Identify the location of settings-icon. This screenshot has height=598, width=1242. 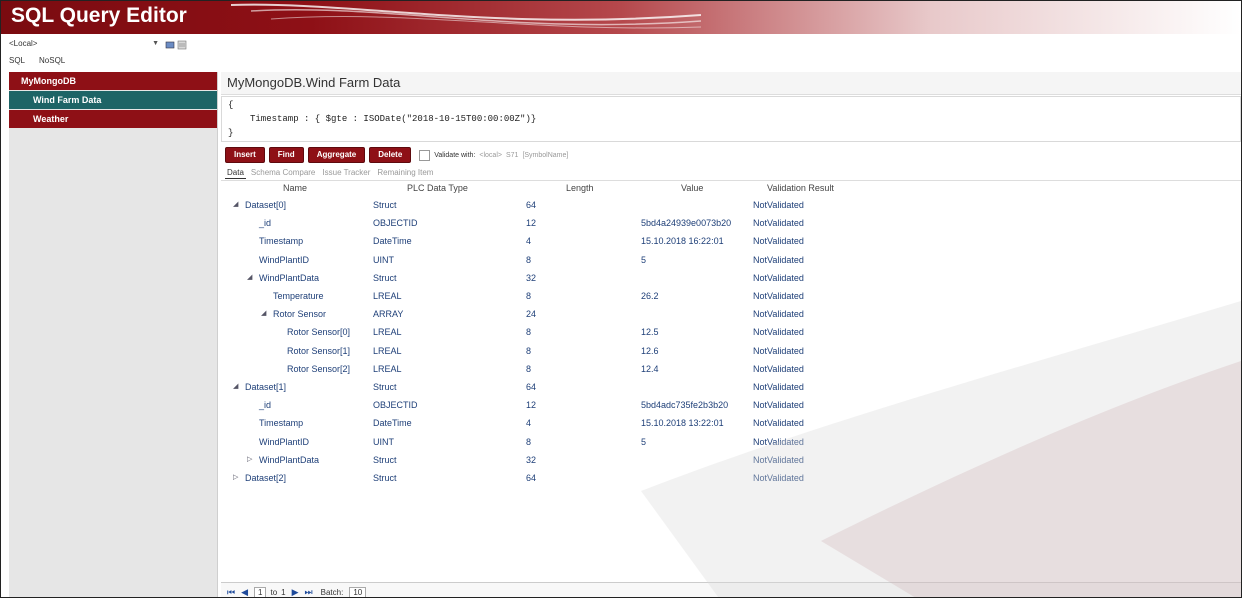
(182, 45).